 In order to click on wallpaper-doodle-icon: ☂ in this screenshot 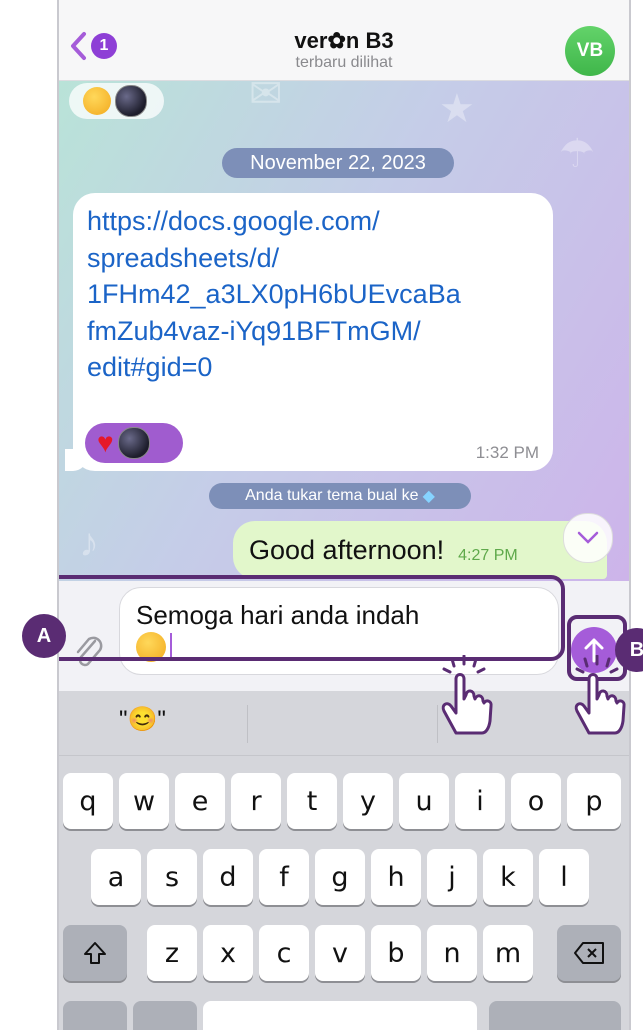, I will do `click(577, 154)`.